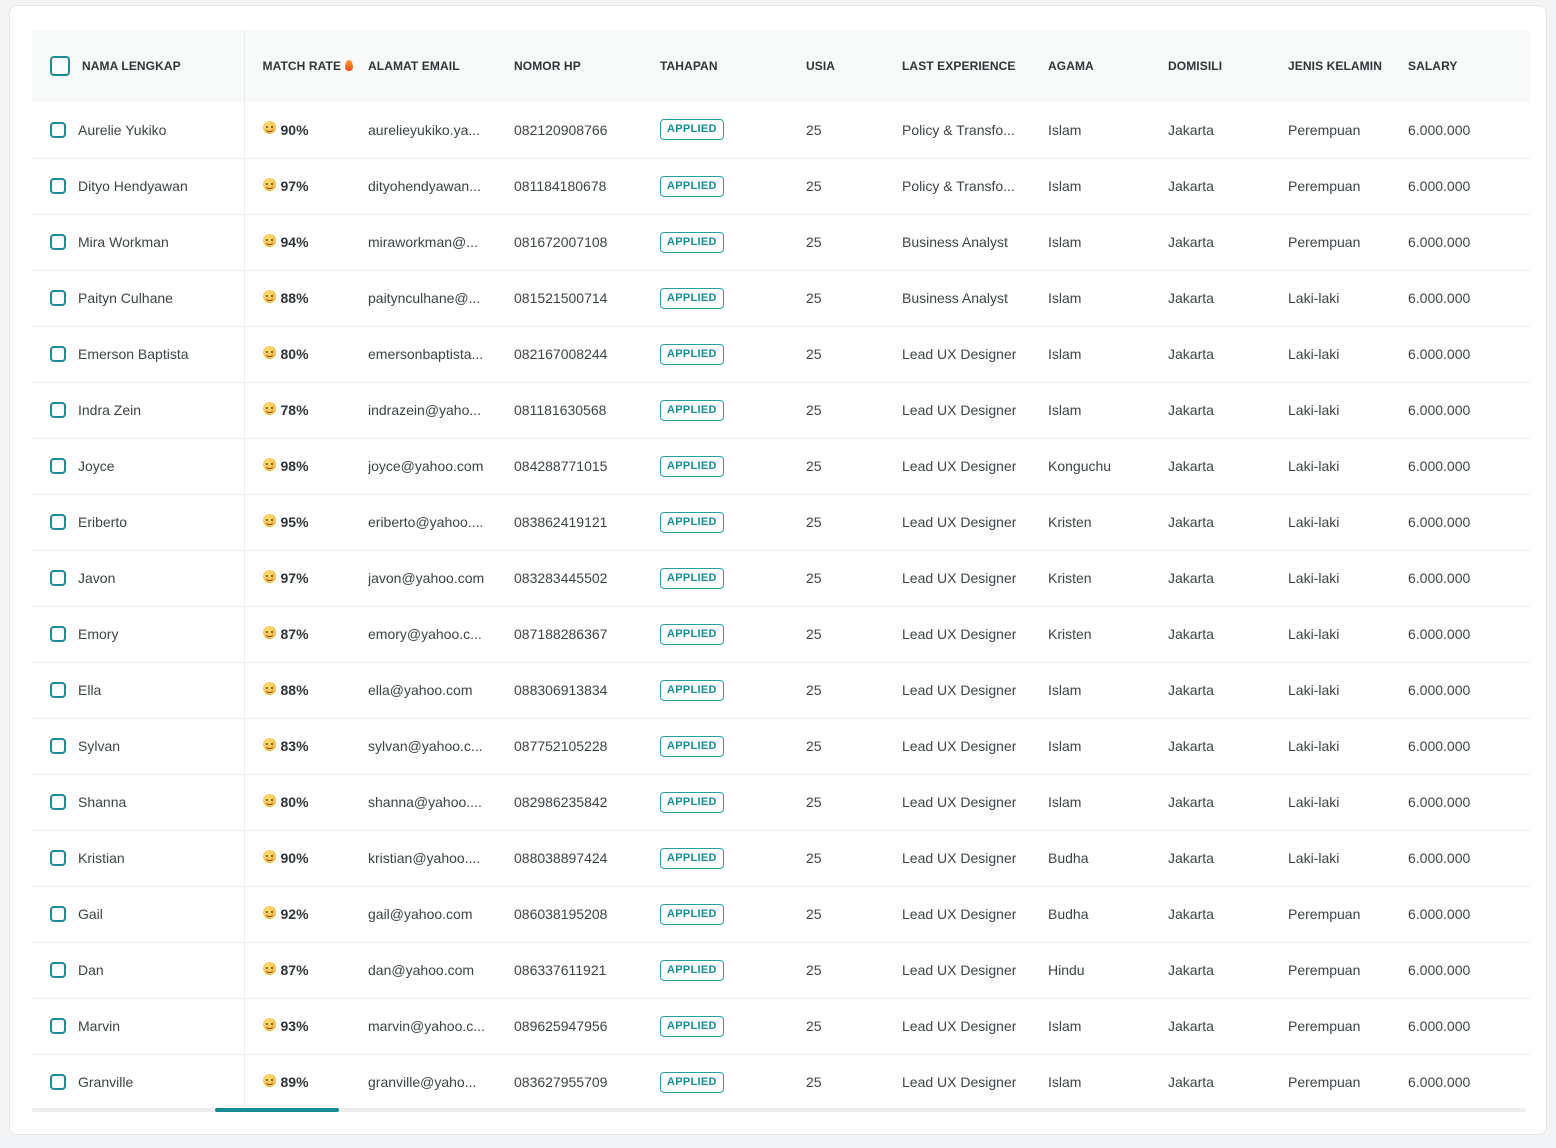 The image size is (1556, 1148). Describe the element at coordinates (975, 66) in the screenshot. I see `header-experience: LAST EXPERIENCE` at that location.